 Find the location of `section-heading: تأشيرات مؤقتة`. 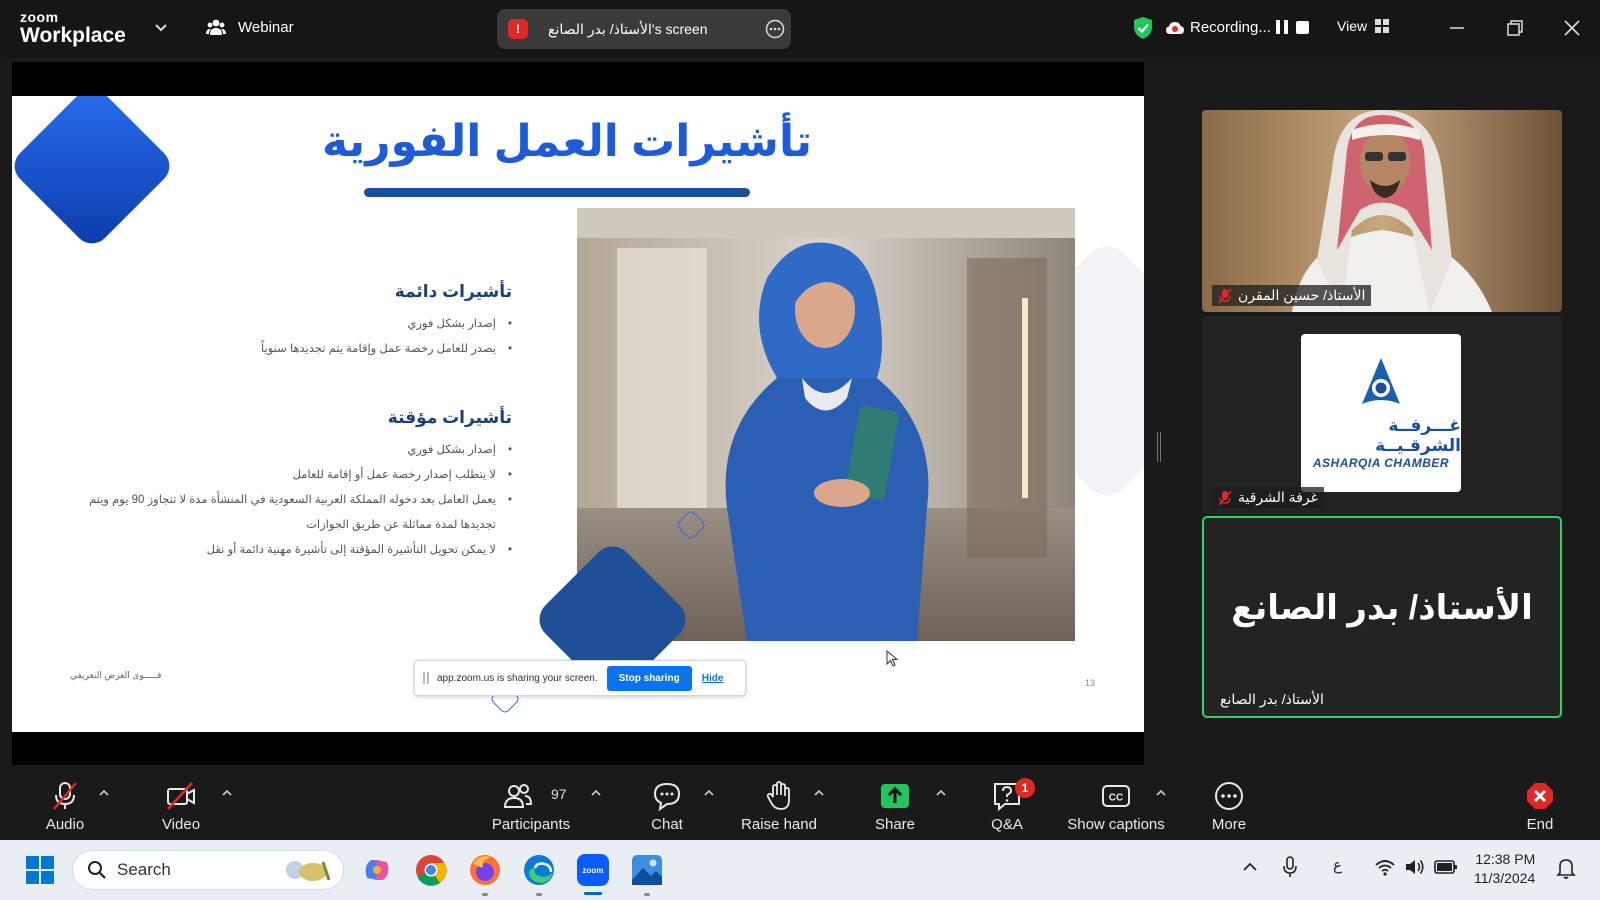

section-heading: تأشيرات مؤقتة is located at coordinates (449, 417).